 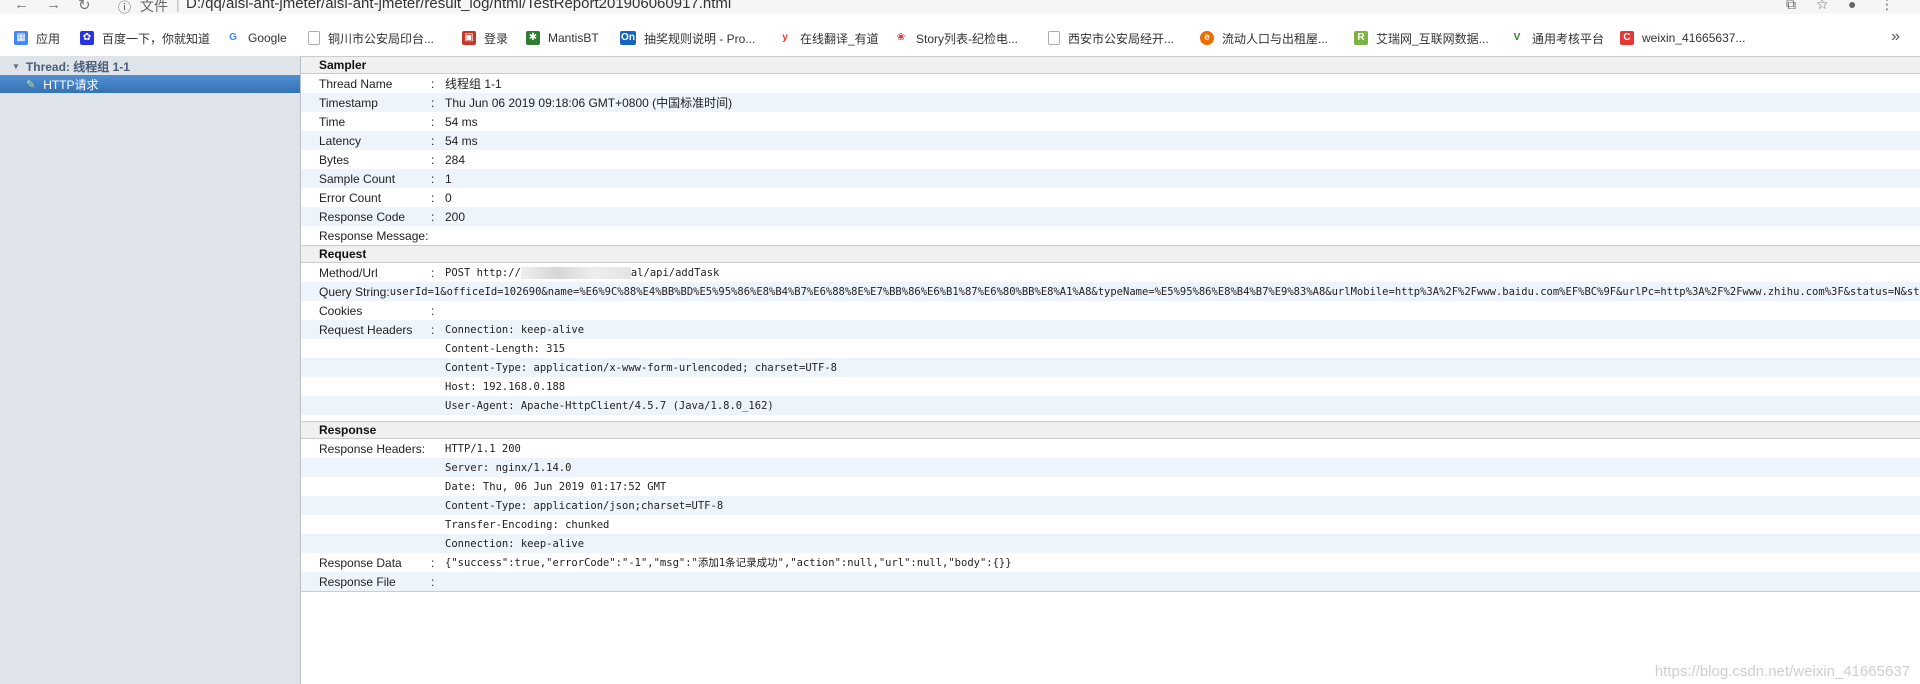 What do you see at coordinates (485, 38) in the screenshot?
I see `bookmark-login: ▣ 登录` at bounding box center [485, 38].